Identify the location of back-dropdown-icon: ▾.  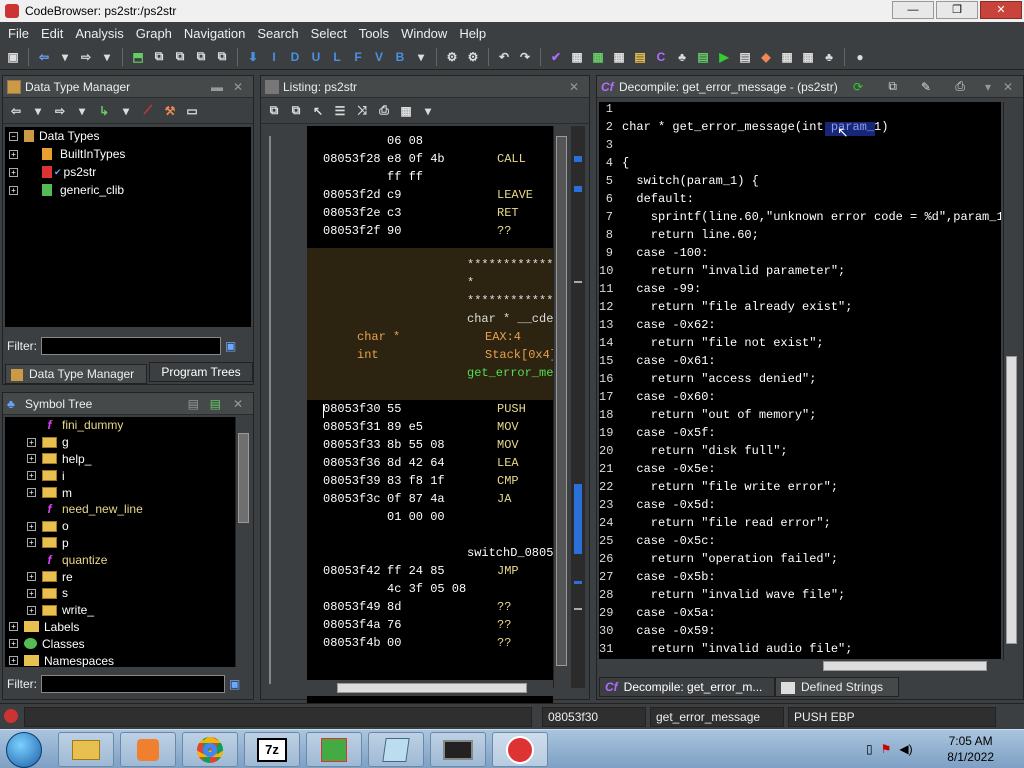
(38, 111).